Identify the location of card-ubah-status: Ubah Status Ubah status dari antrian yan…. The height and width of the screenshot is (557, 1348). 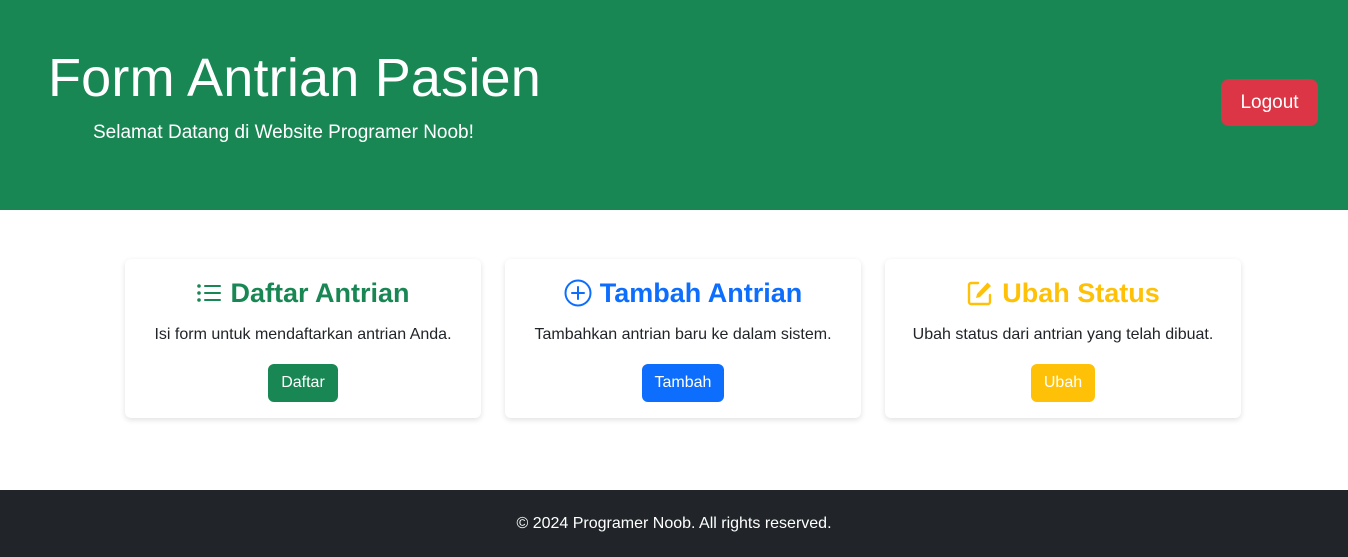
(1063, 338).